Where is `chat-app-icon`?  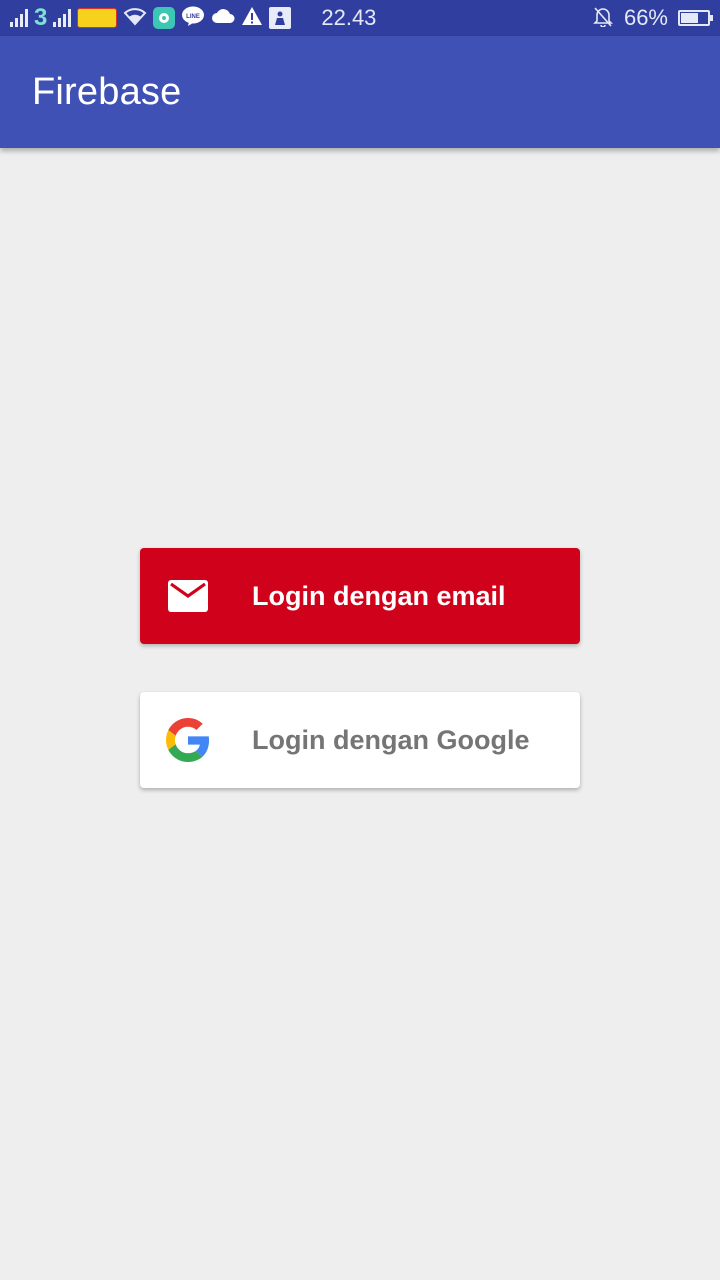
chat-app-icon is located at coordinates (164, 18).